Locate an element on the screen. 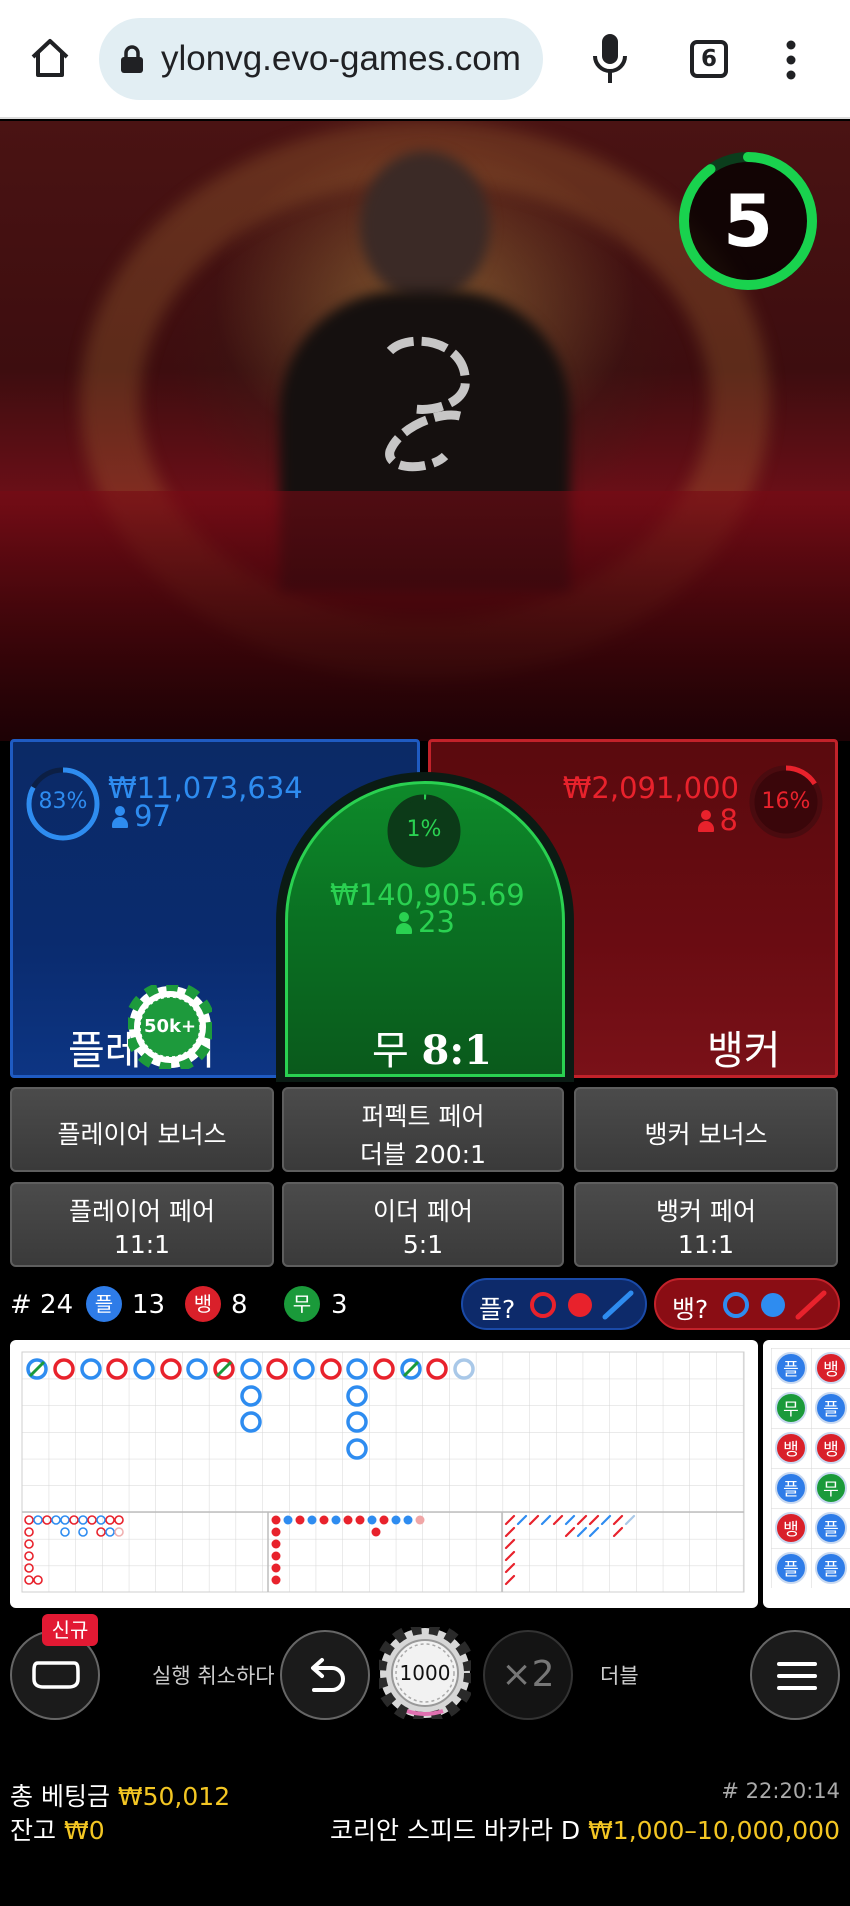  player-bettor-count: 97 is located at coordinates (141, 816).